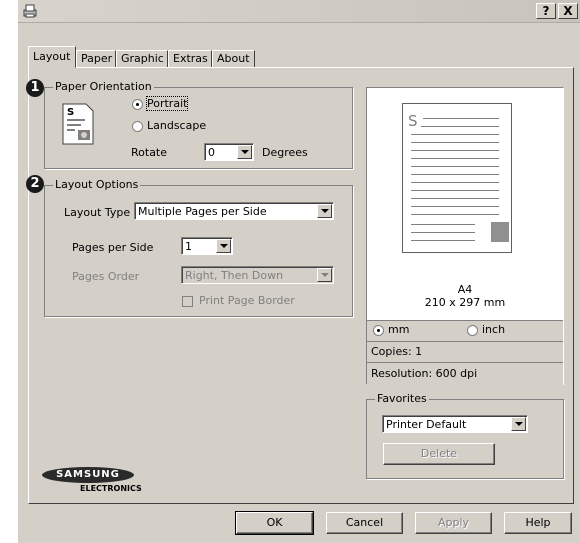  I want to click on portrait-radio, so click(137, 104).